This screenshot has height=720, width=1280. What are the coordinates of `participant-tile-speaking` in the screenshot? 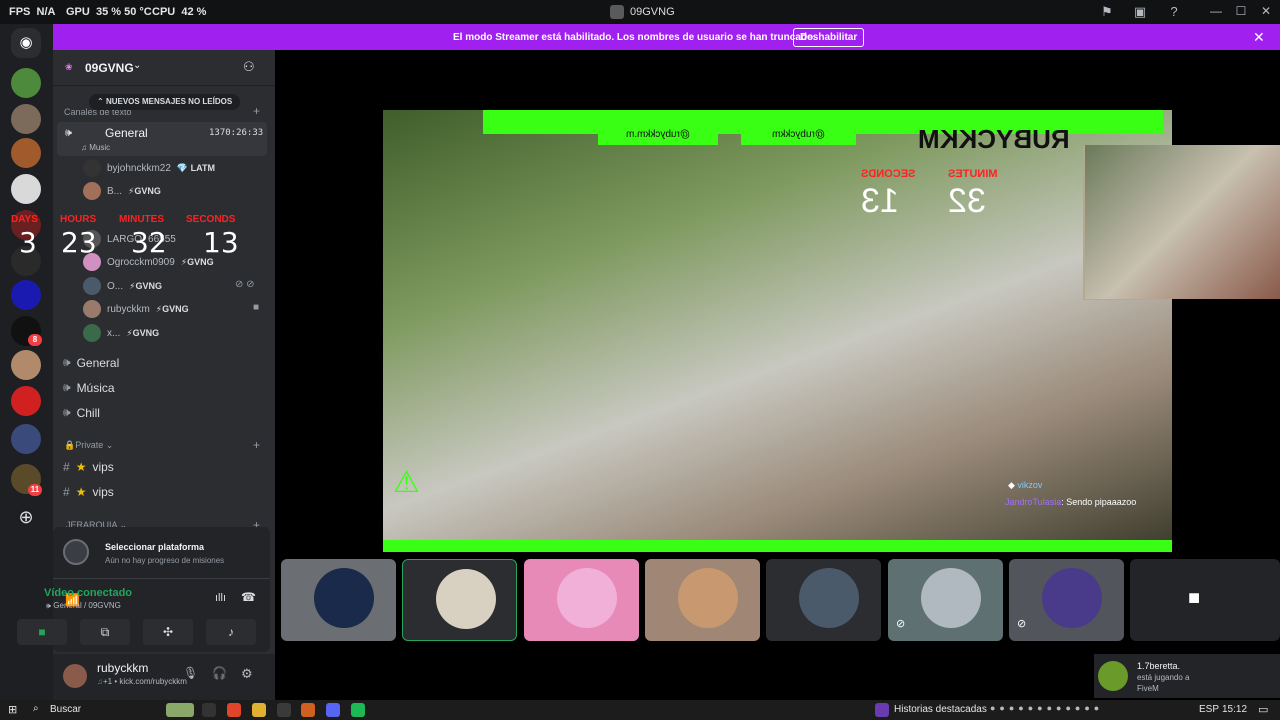 It's located at (459, 600).